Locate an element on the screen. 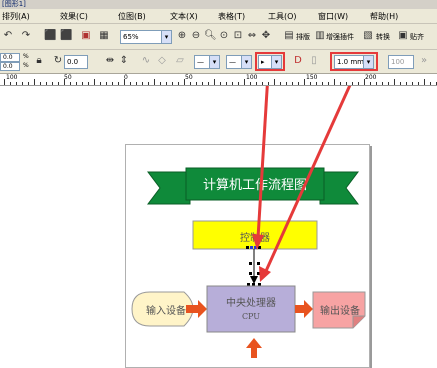 This screenshot has height=368, width=437. zoom-out-icon: ⊖ is located at coordinates (196, 36).